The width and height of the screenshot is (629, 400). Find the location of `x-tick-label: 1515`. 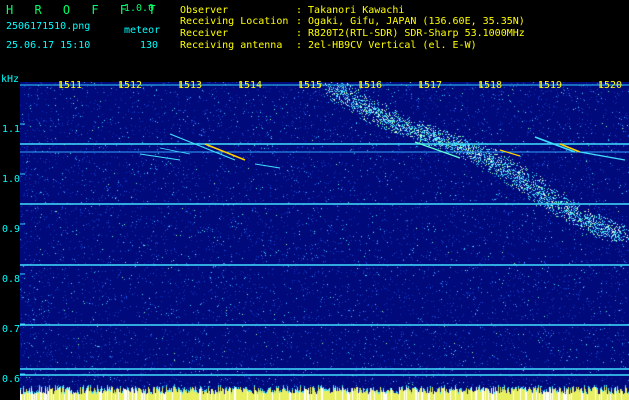

x-tick-label: 1515 is located at coordinates (310, 85).